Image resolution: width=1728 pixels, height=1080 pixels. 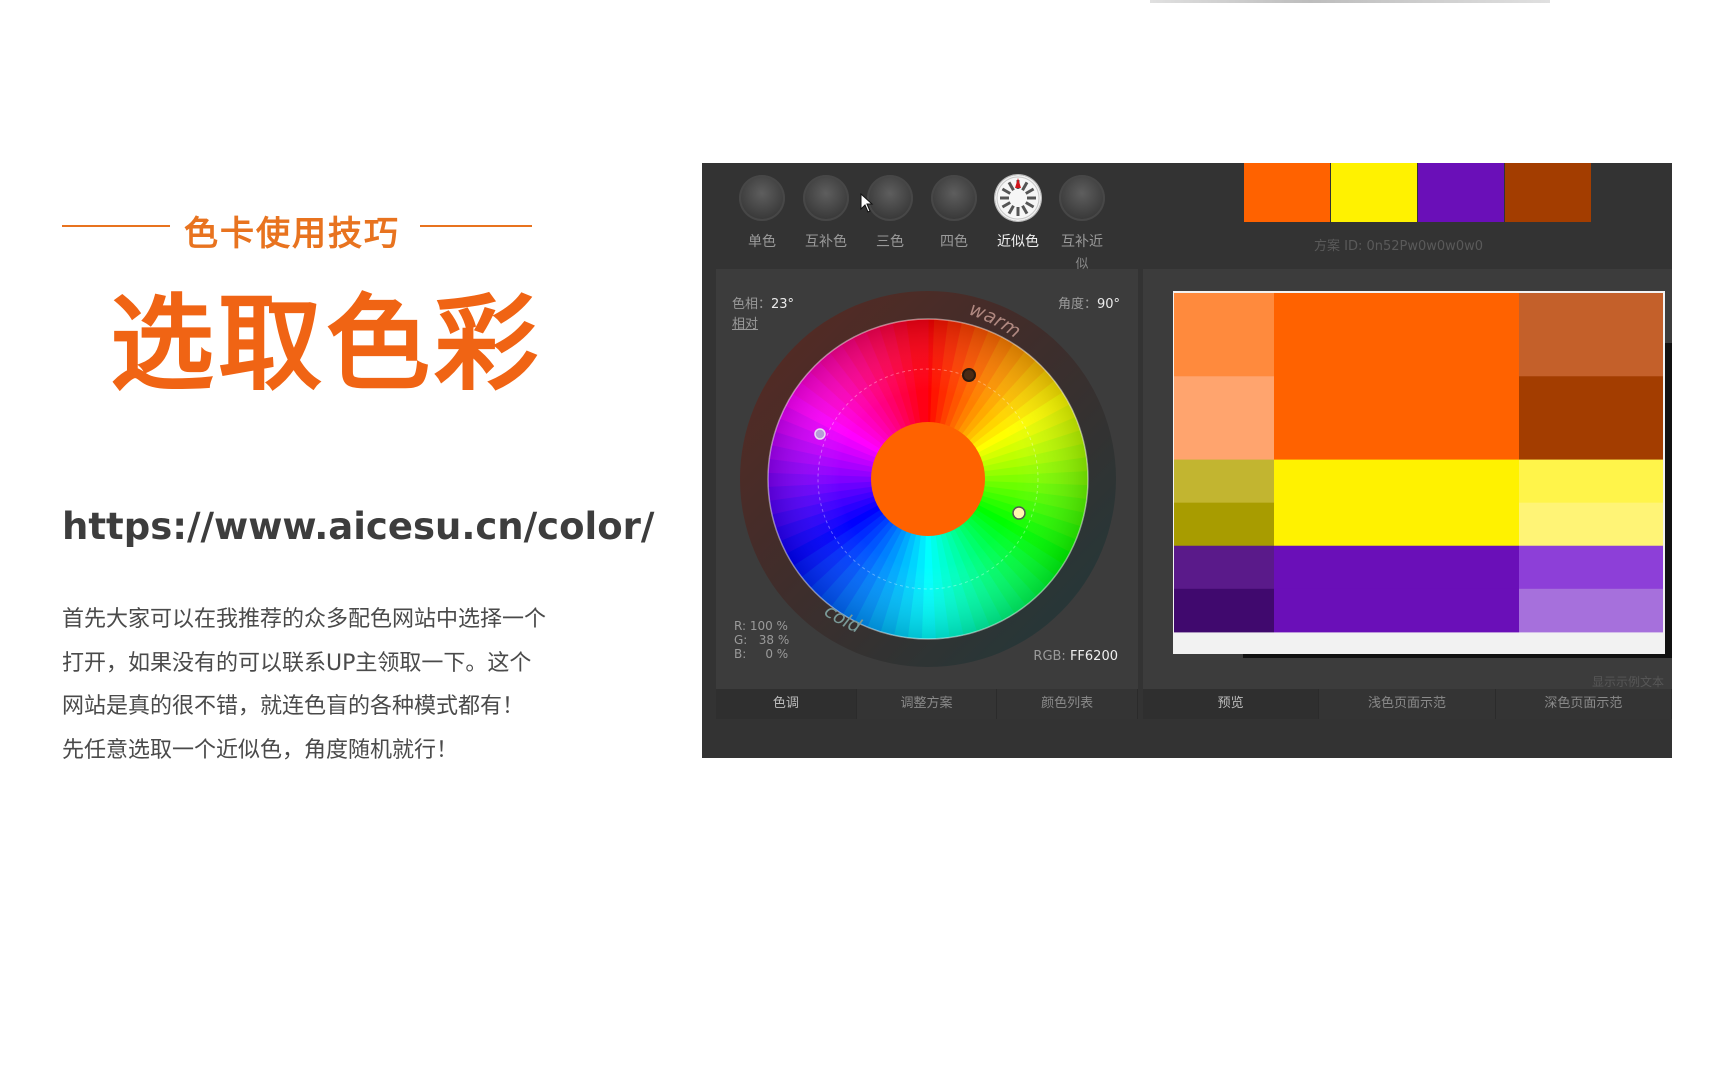 I want to click on hue-value: 23°, so click(x=783, y=304).